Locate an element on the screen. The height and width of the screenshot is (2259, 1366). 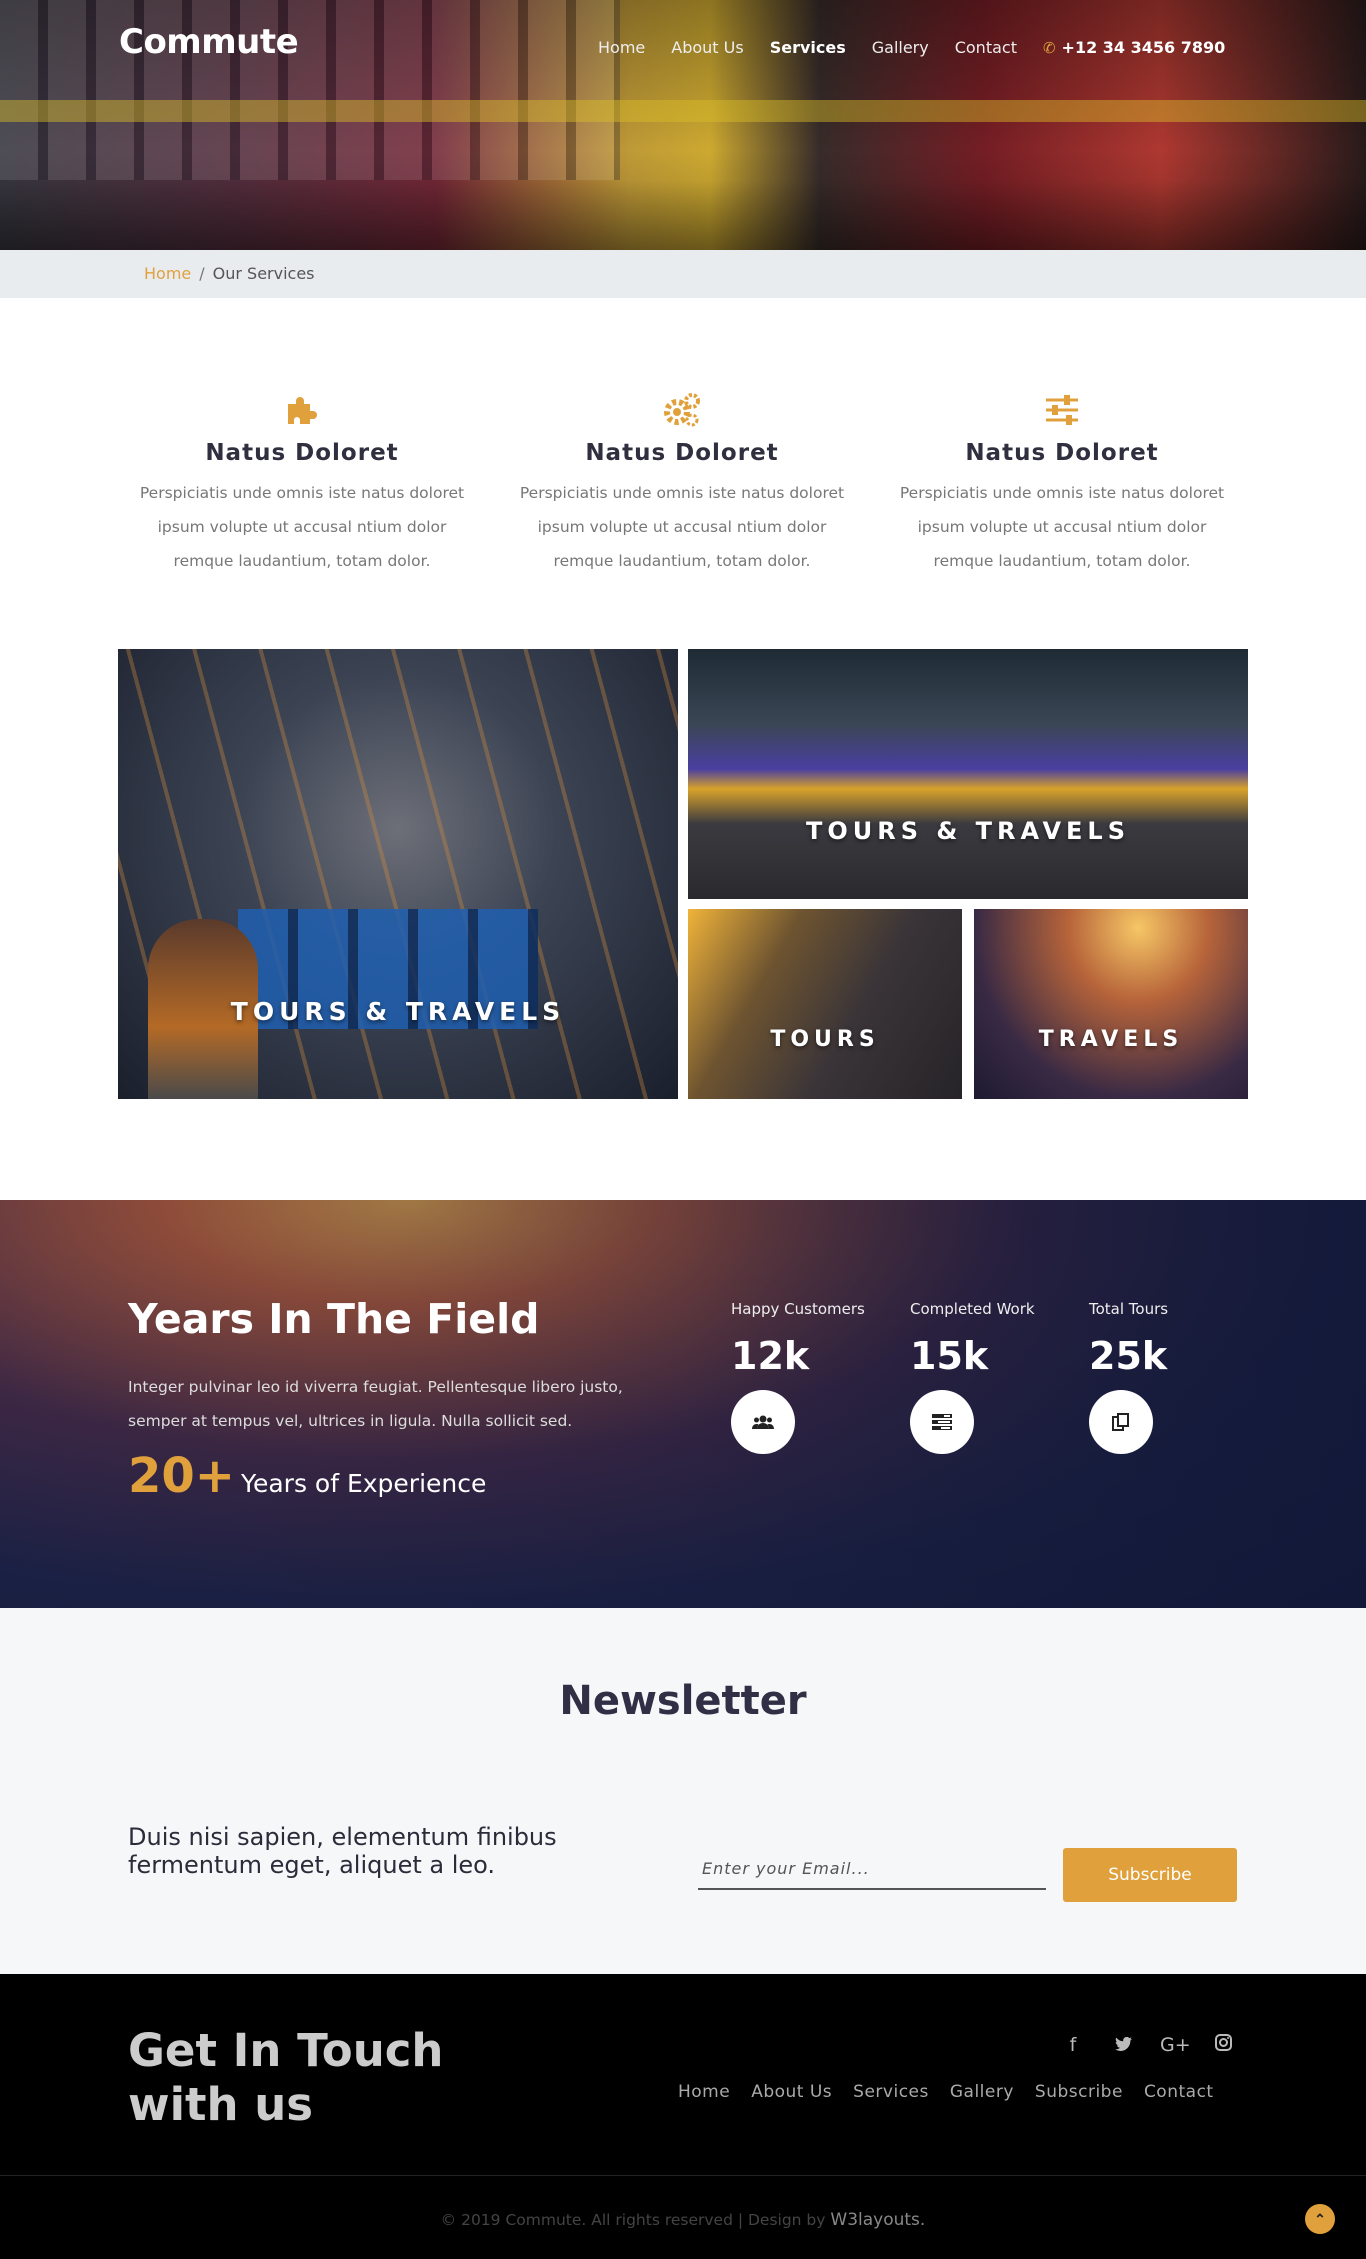
stat-value: 25k is located at coordinates (1128, 1356).